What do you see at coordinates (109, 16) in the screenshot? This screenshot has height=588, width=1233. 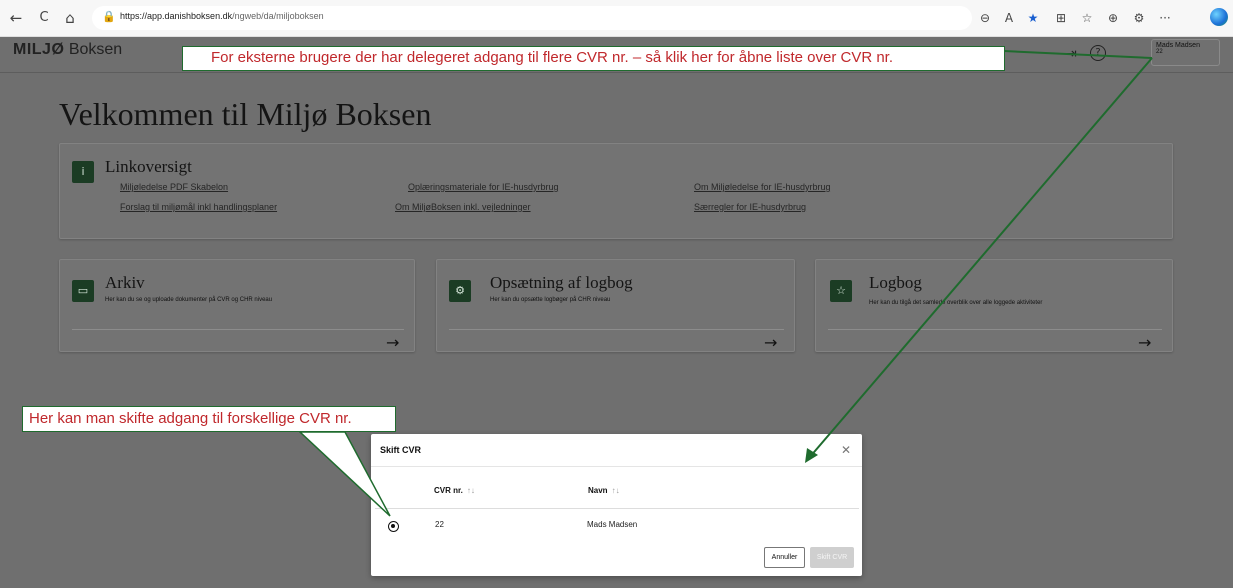 I see `lock-icon: 🔒` at bounding box center [109, 16].